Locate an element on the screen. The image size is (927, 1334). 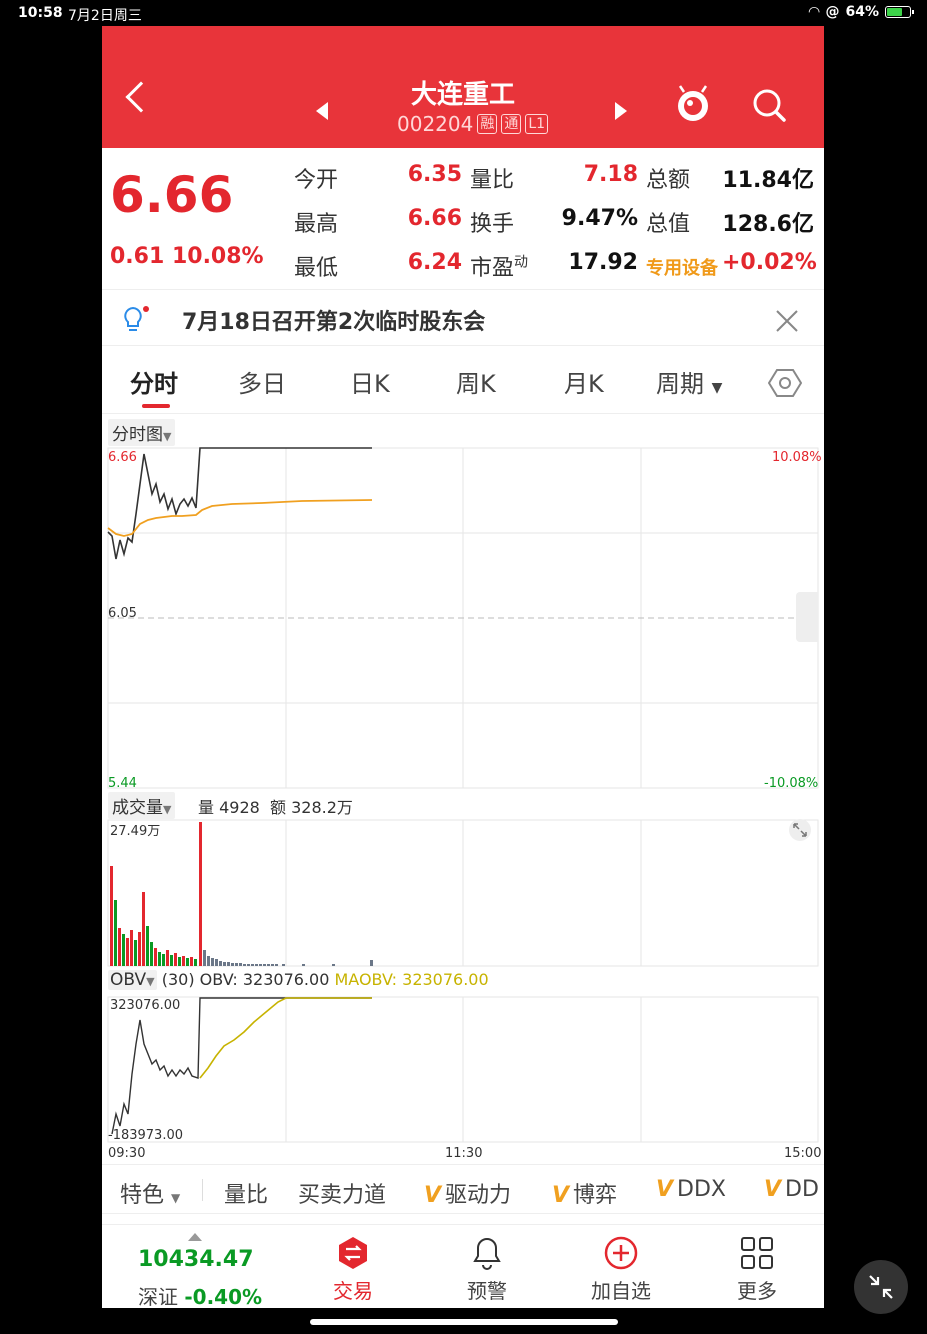
obv-bottom-label: -183973.00 is located at coordinates (145, 1135).